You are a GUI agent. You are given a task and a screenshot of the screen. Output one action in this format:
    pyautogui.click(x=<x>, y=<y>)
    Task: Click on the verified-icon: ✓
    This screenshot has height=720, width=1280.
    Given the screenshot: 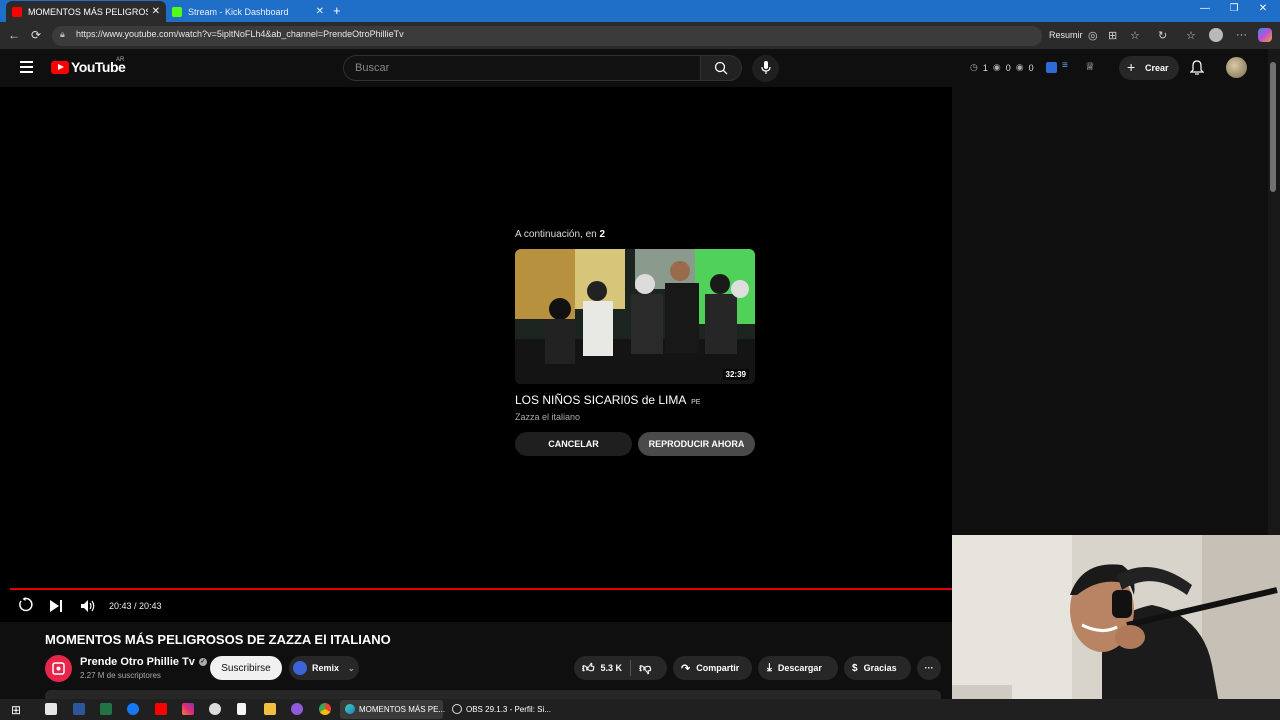 What is the action you would take?
    pyautogui.click(x=202, y=662)
    